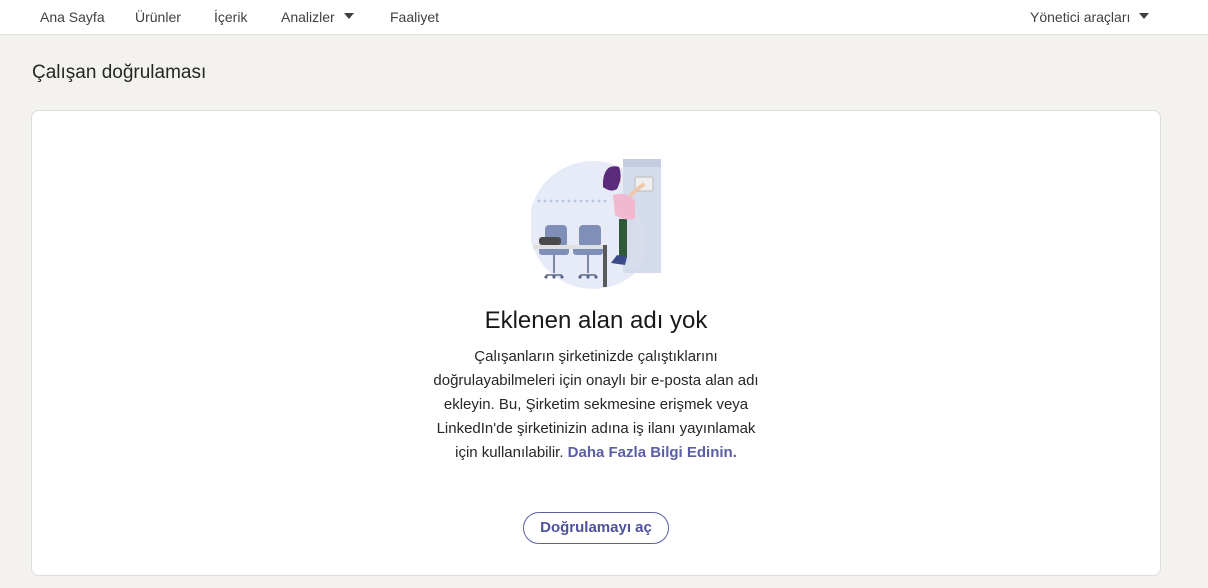 The width and height of the screenshot is (1208, 588). What do you see at coordinates (596, 528) in the screenshot?
I see `enable-verification-button: Doğrulamayı aç` at bounding box center [596, 528].